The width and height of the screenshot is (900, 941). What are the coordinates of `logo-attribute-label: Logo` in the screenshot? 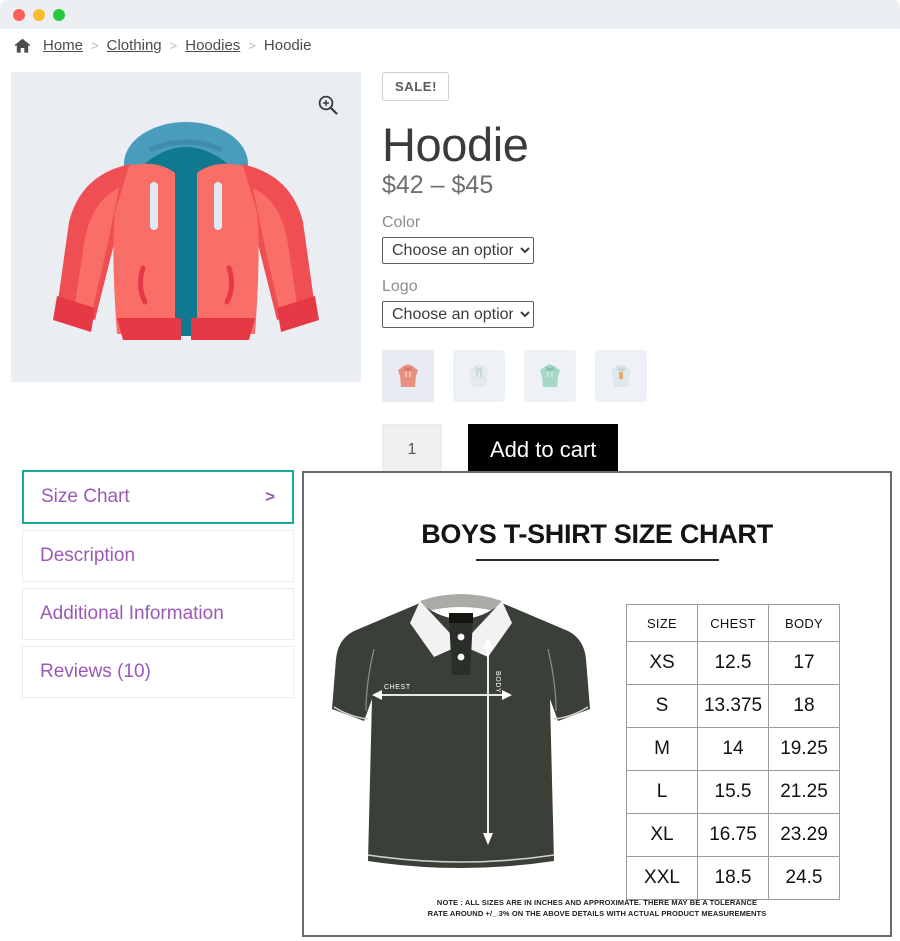 It's located at (400, 287).